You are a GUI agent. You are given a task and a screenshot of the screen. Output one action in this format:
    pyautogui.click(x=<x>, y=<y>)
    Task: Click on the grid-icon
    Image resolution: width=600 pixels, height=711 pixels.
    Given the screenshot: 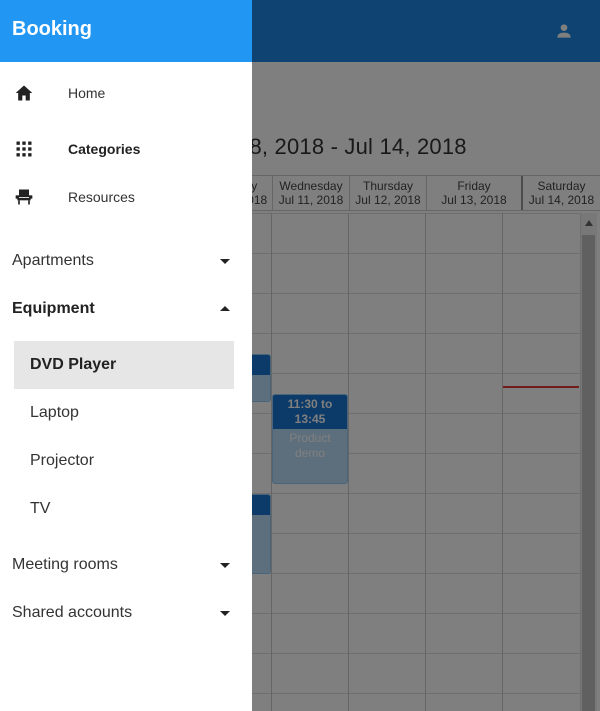 What is the action you would take?
    pyautogui.click(x=24, y=149)
    